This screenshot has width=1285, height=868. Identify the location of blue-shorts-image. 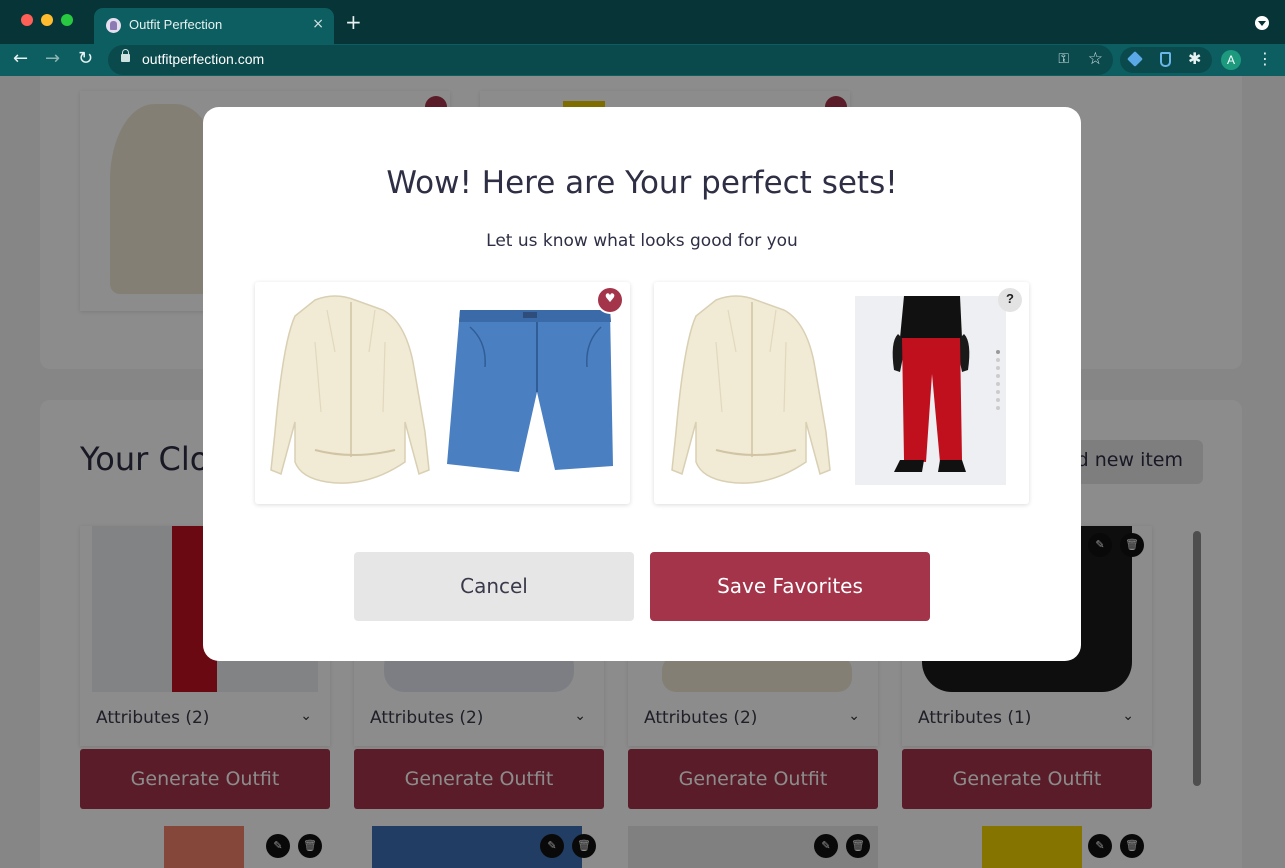
(530, 391).